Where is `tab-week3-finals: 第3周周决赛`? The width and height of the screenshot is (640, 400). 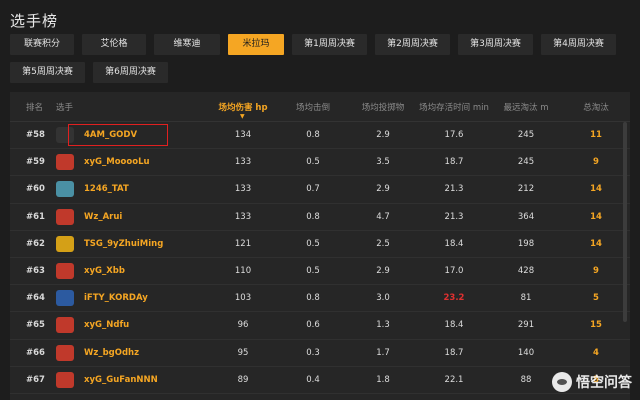 tab-week3-finals: 第3周周决赛 is located at coordinates (495, 44).